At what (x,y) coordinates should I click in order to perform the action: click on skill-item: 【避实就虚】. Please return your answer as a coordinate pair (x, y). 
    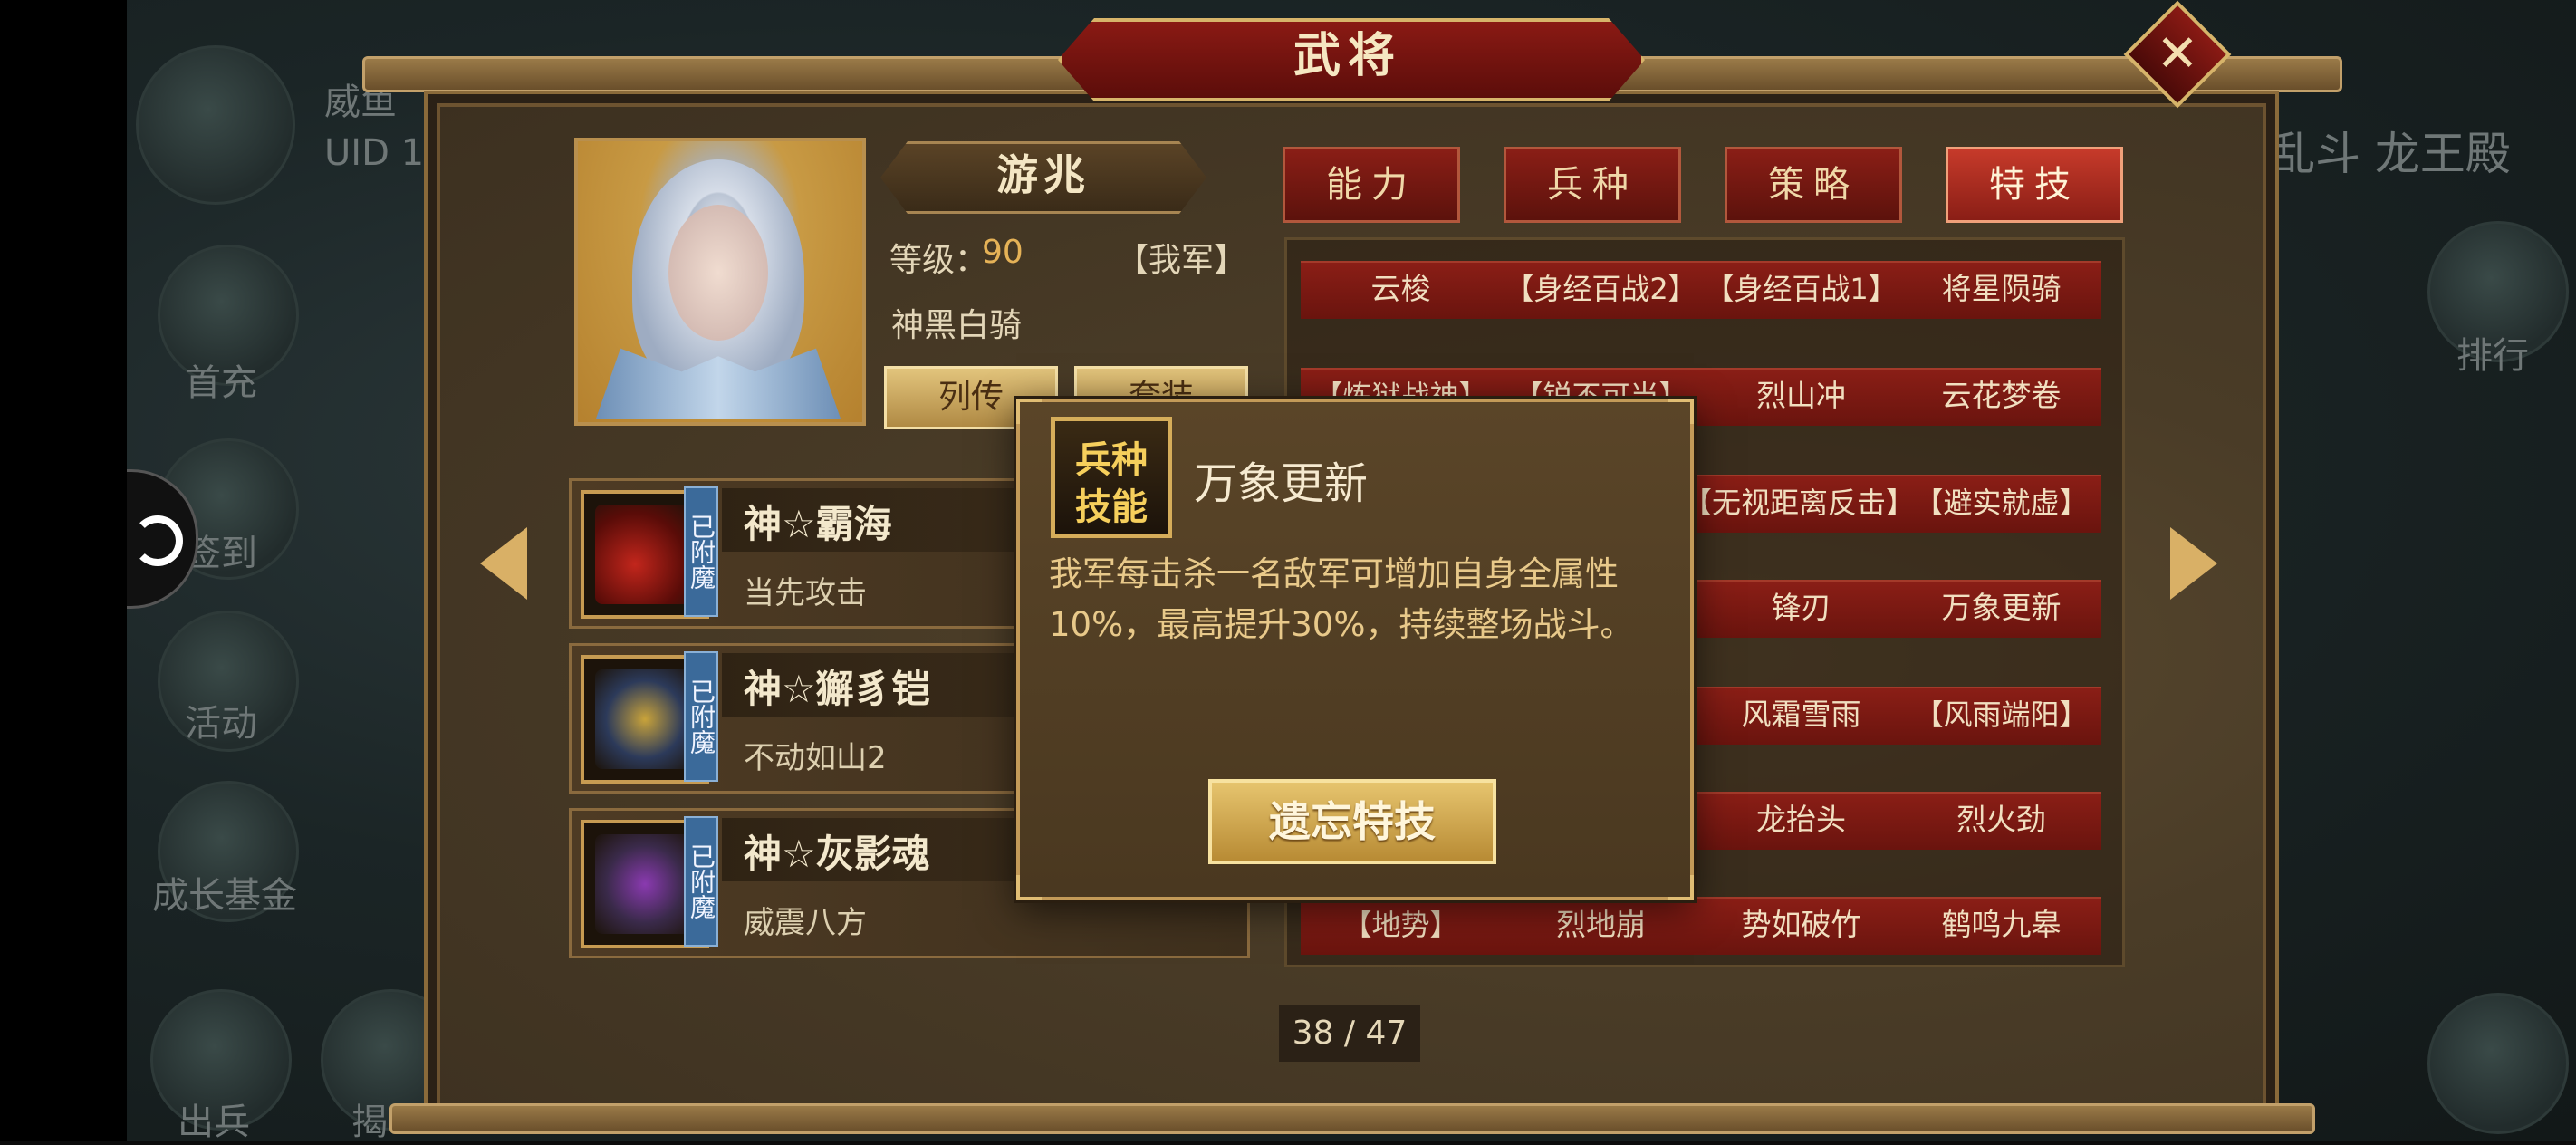
    Looking at the image, I should click on (2001, 503).